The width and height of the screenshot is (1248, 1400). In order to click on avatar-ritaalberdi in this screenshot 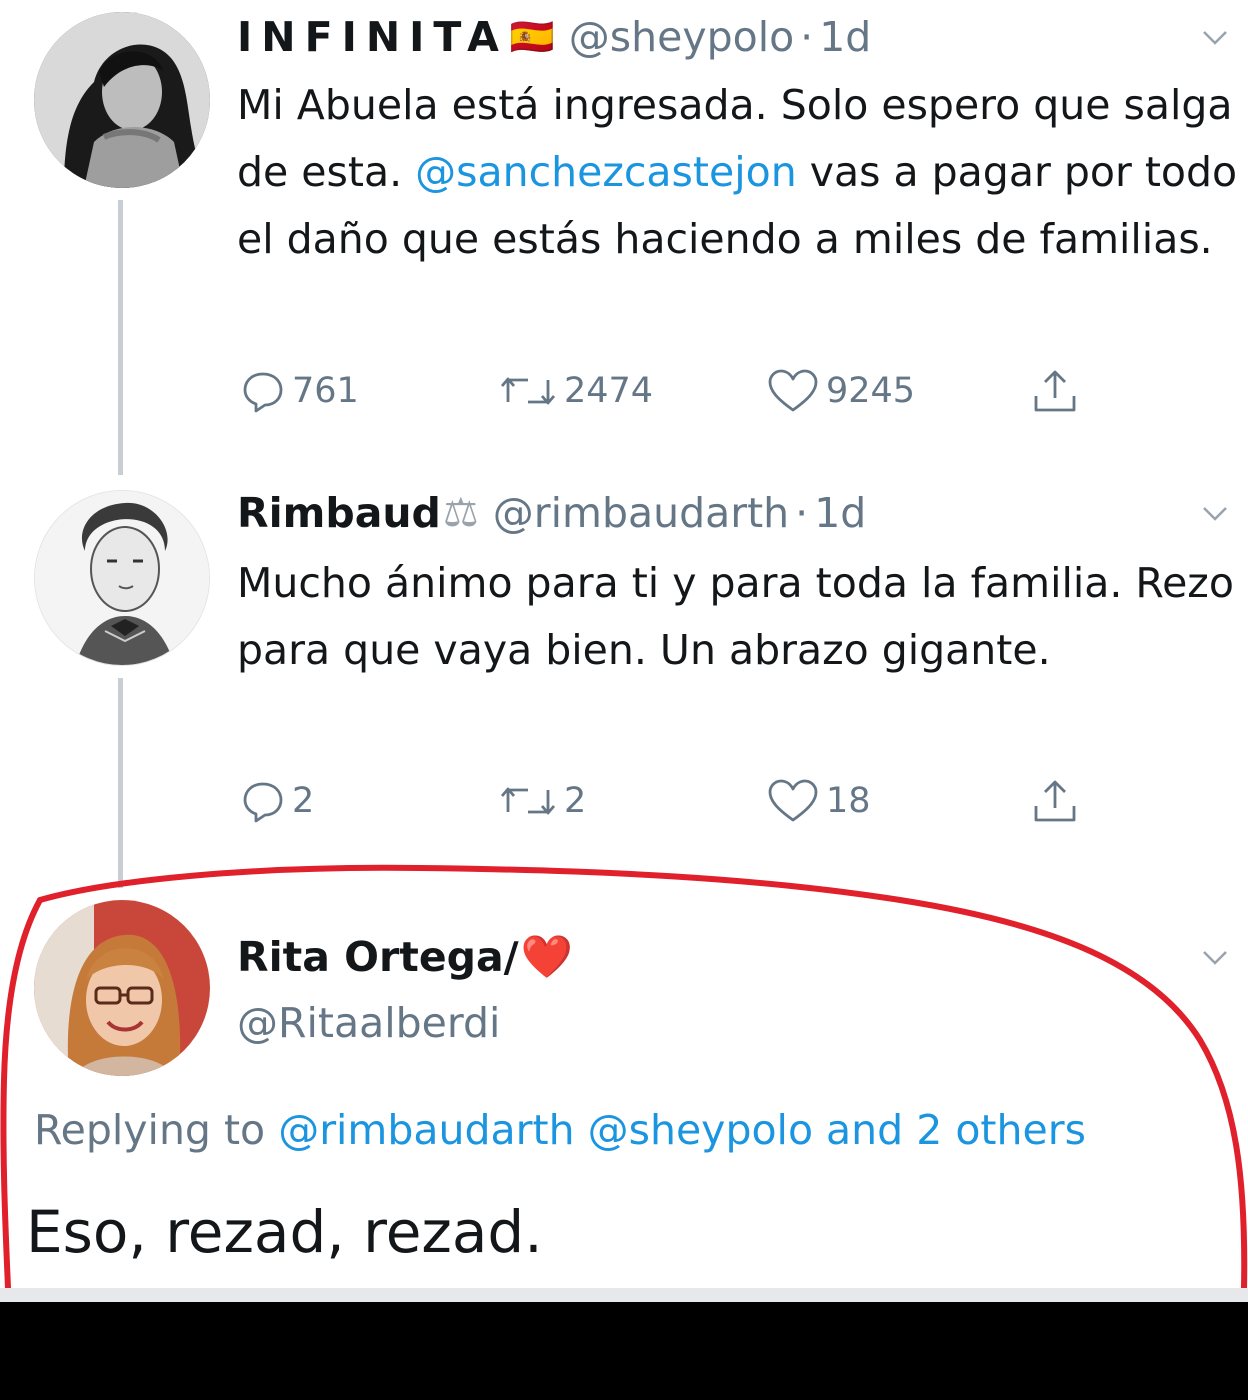, I will do `click(122, 988)`.